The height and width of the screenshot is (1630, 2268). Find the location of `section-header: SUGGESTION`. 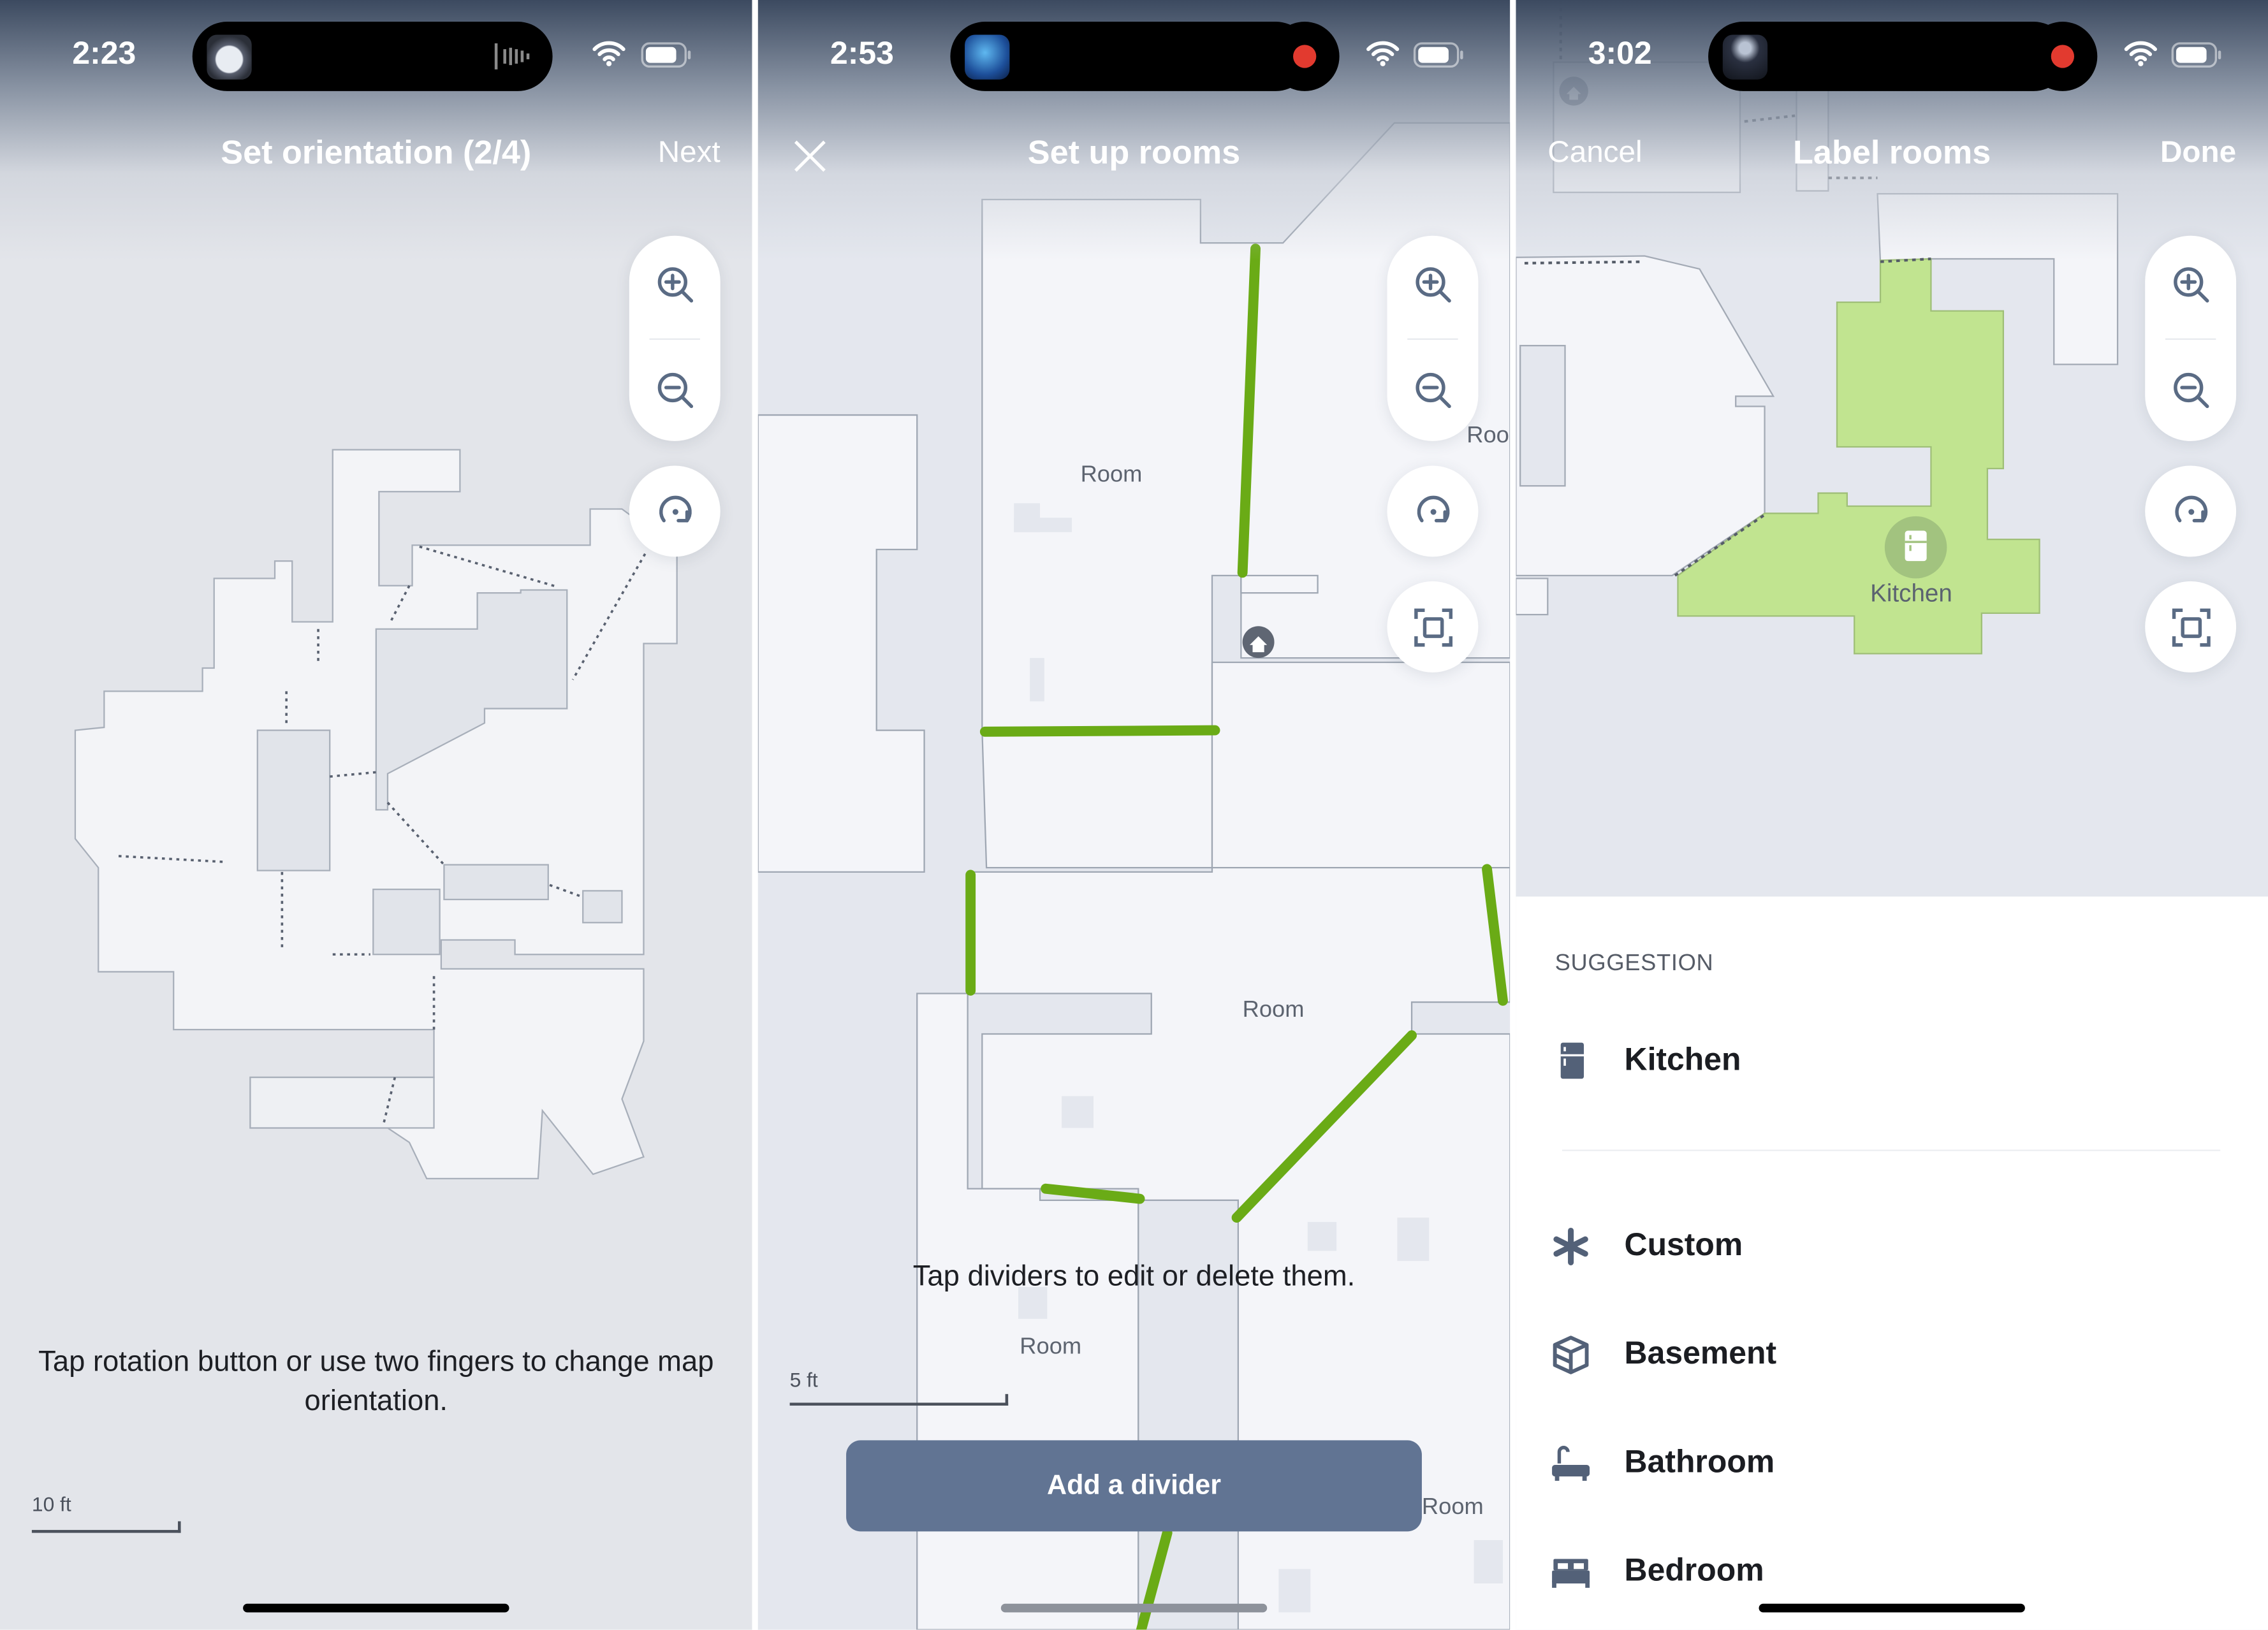

section-header: SUGGESTION is located at coordinates (1634, 964).